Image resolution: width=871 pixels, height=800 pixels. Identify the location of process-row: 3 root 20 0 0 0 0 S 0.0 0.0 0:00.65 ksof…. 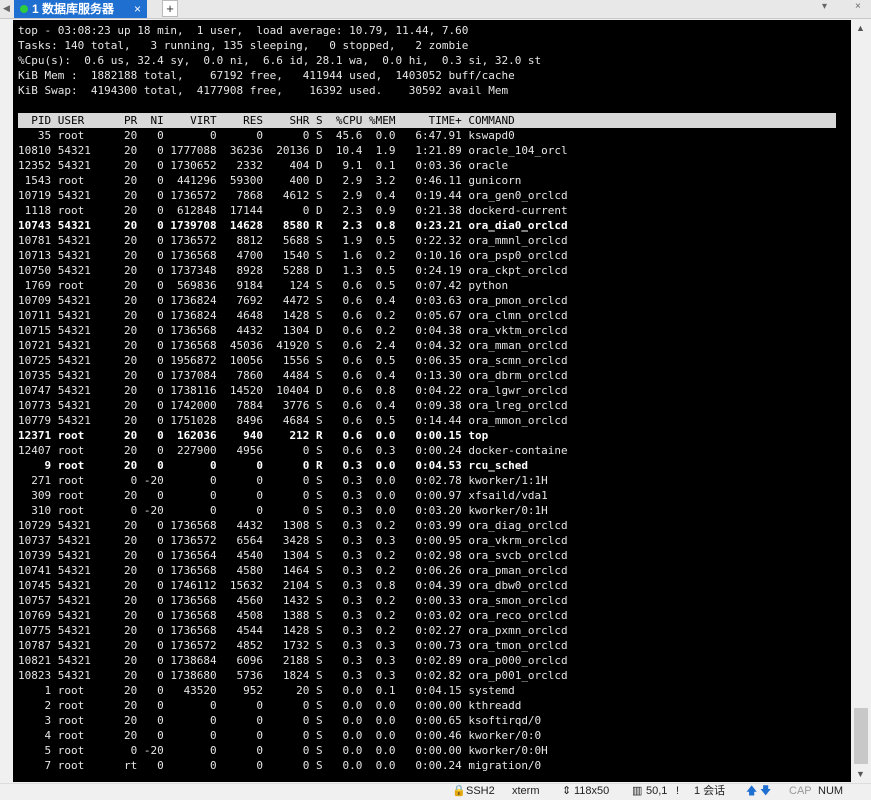
(280, 720).